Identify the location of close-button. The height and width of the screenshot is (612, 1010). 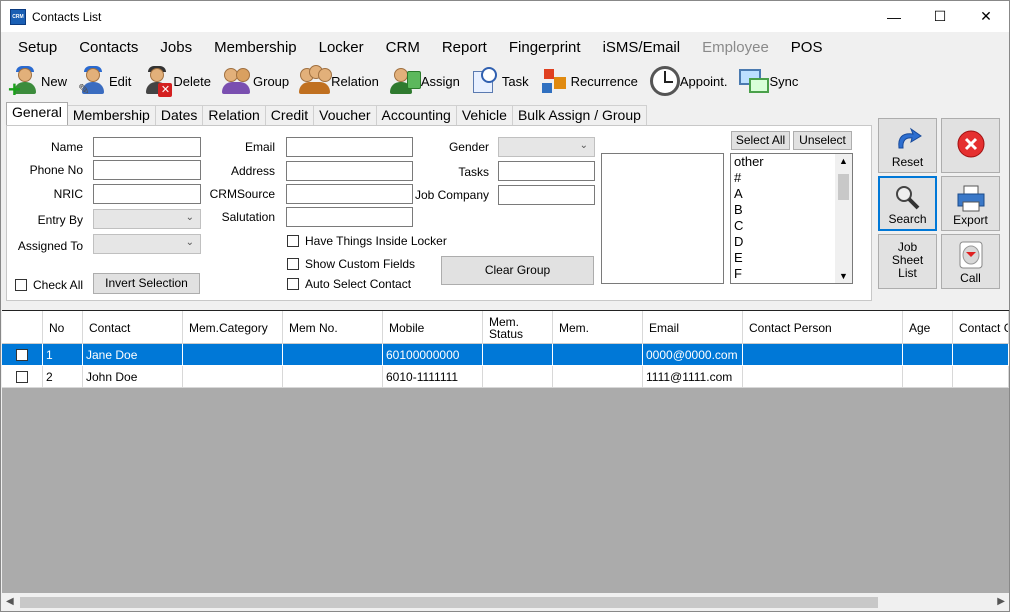
(970, 145).